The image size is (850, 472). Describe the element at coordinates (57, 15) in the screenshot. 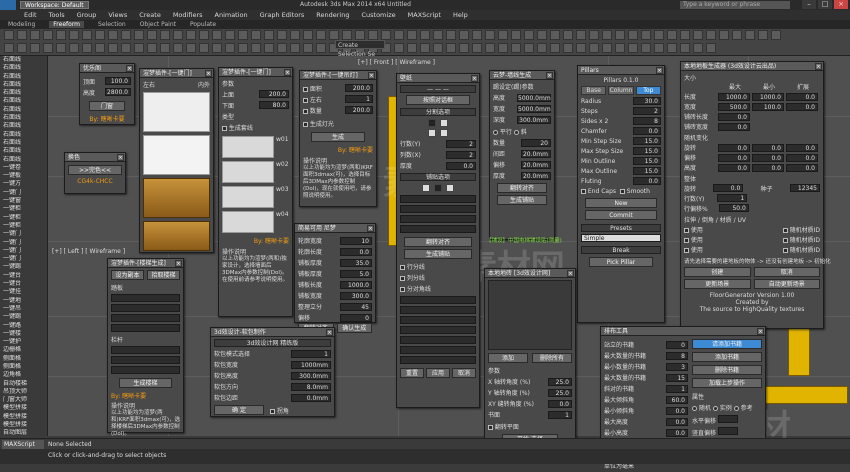

I see `menu-item: Tools` at that location.